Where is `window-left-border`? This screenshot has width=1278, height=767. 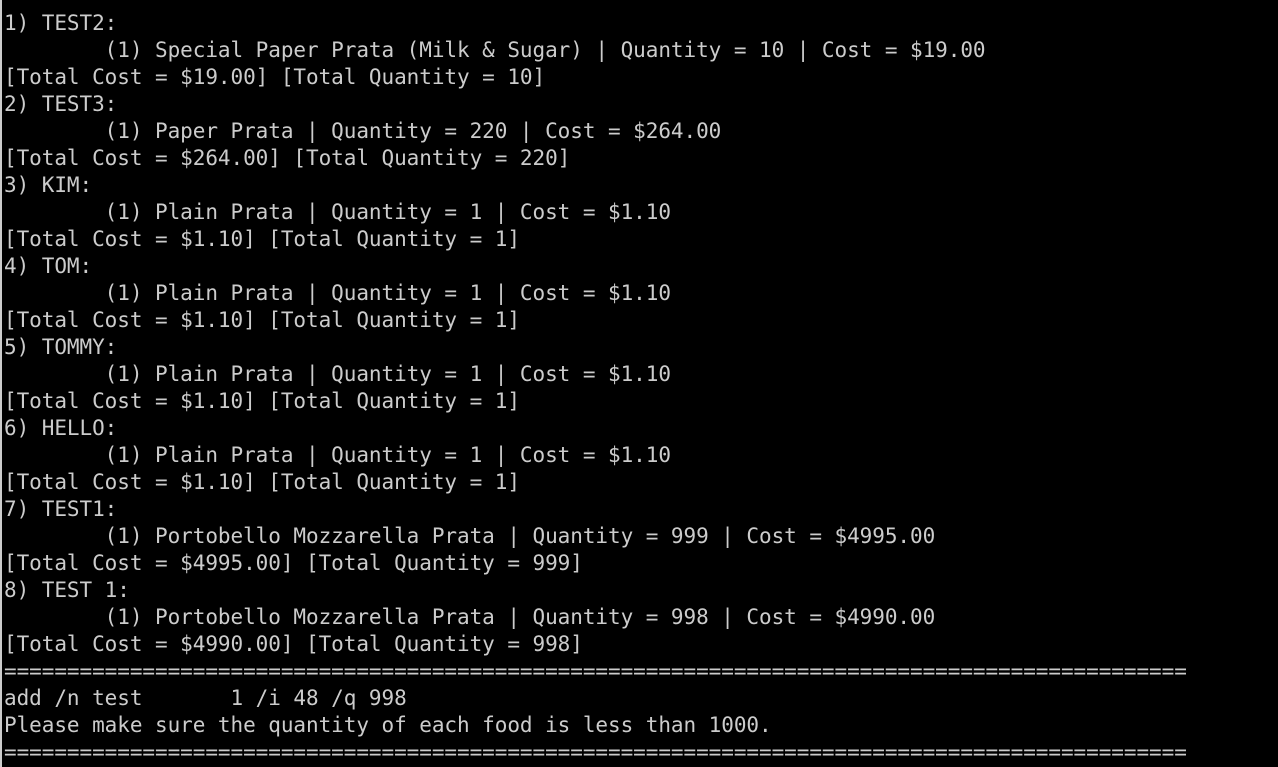 window-left-border is located at coordinates (1, 383).